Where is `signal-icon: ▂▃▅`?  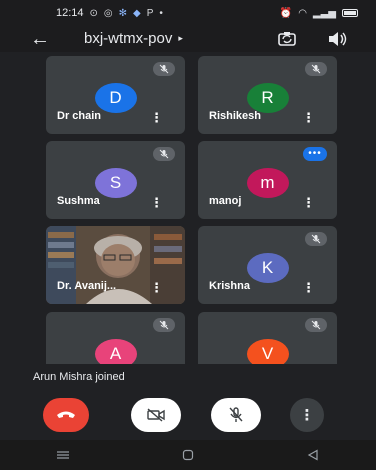 signal-icon: ▂▃▅ is located at coordinates (324, 13).